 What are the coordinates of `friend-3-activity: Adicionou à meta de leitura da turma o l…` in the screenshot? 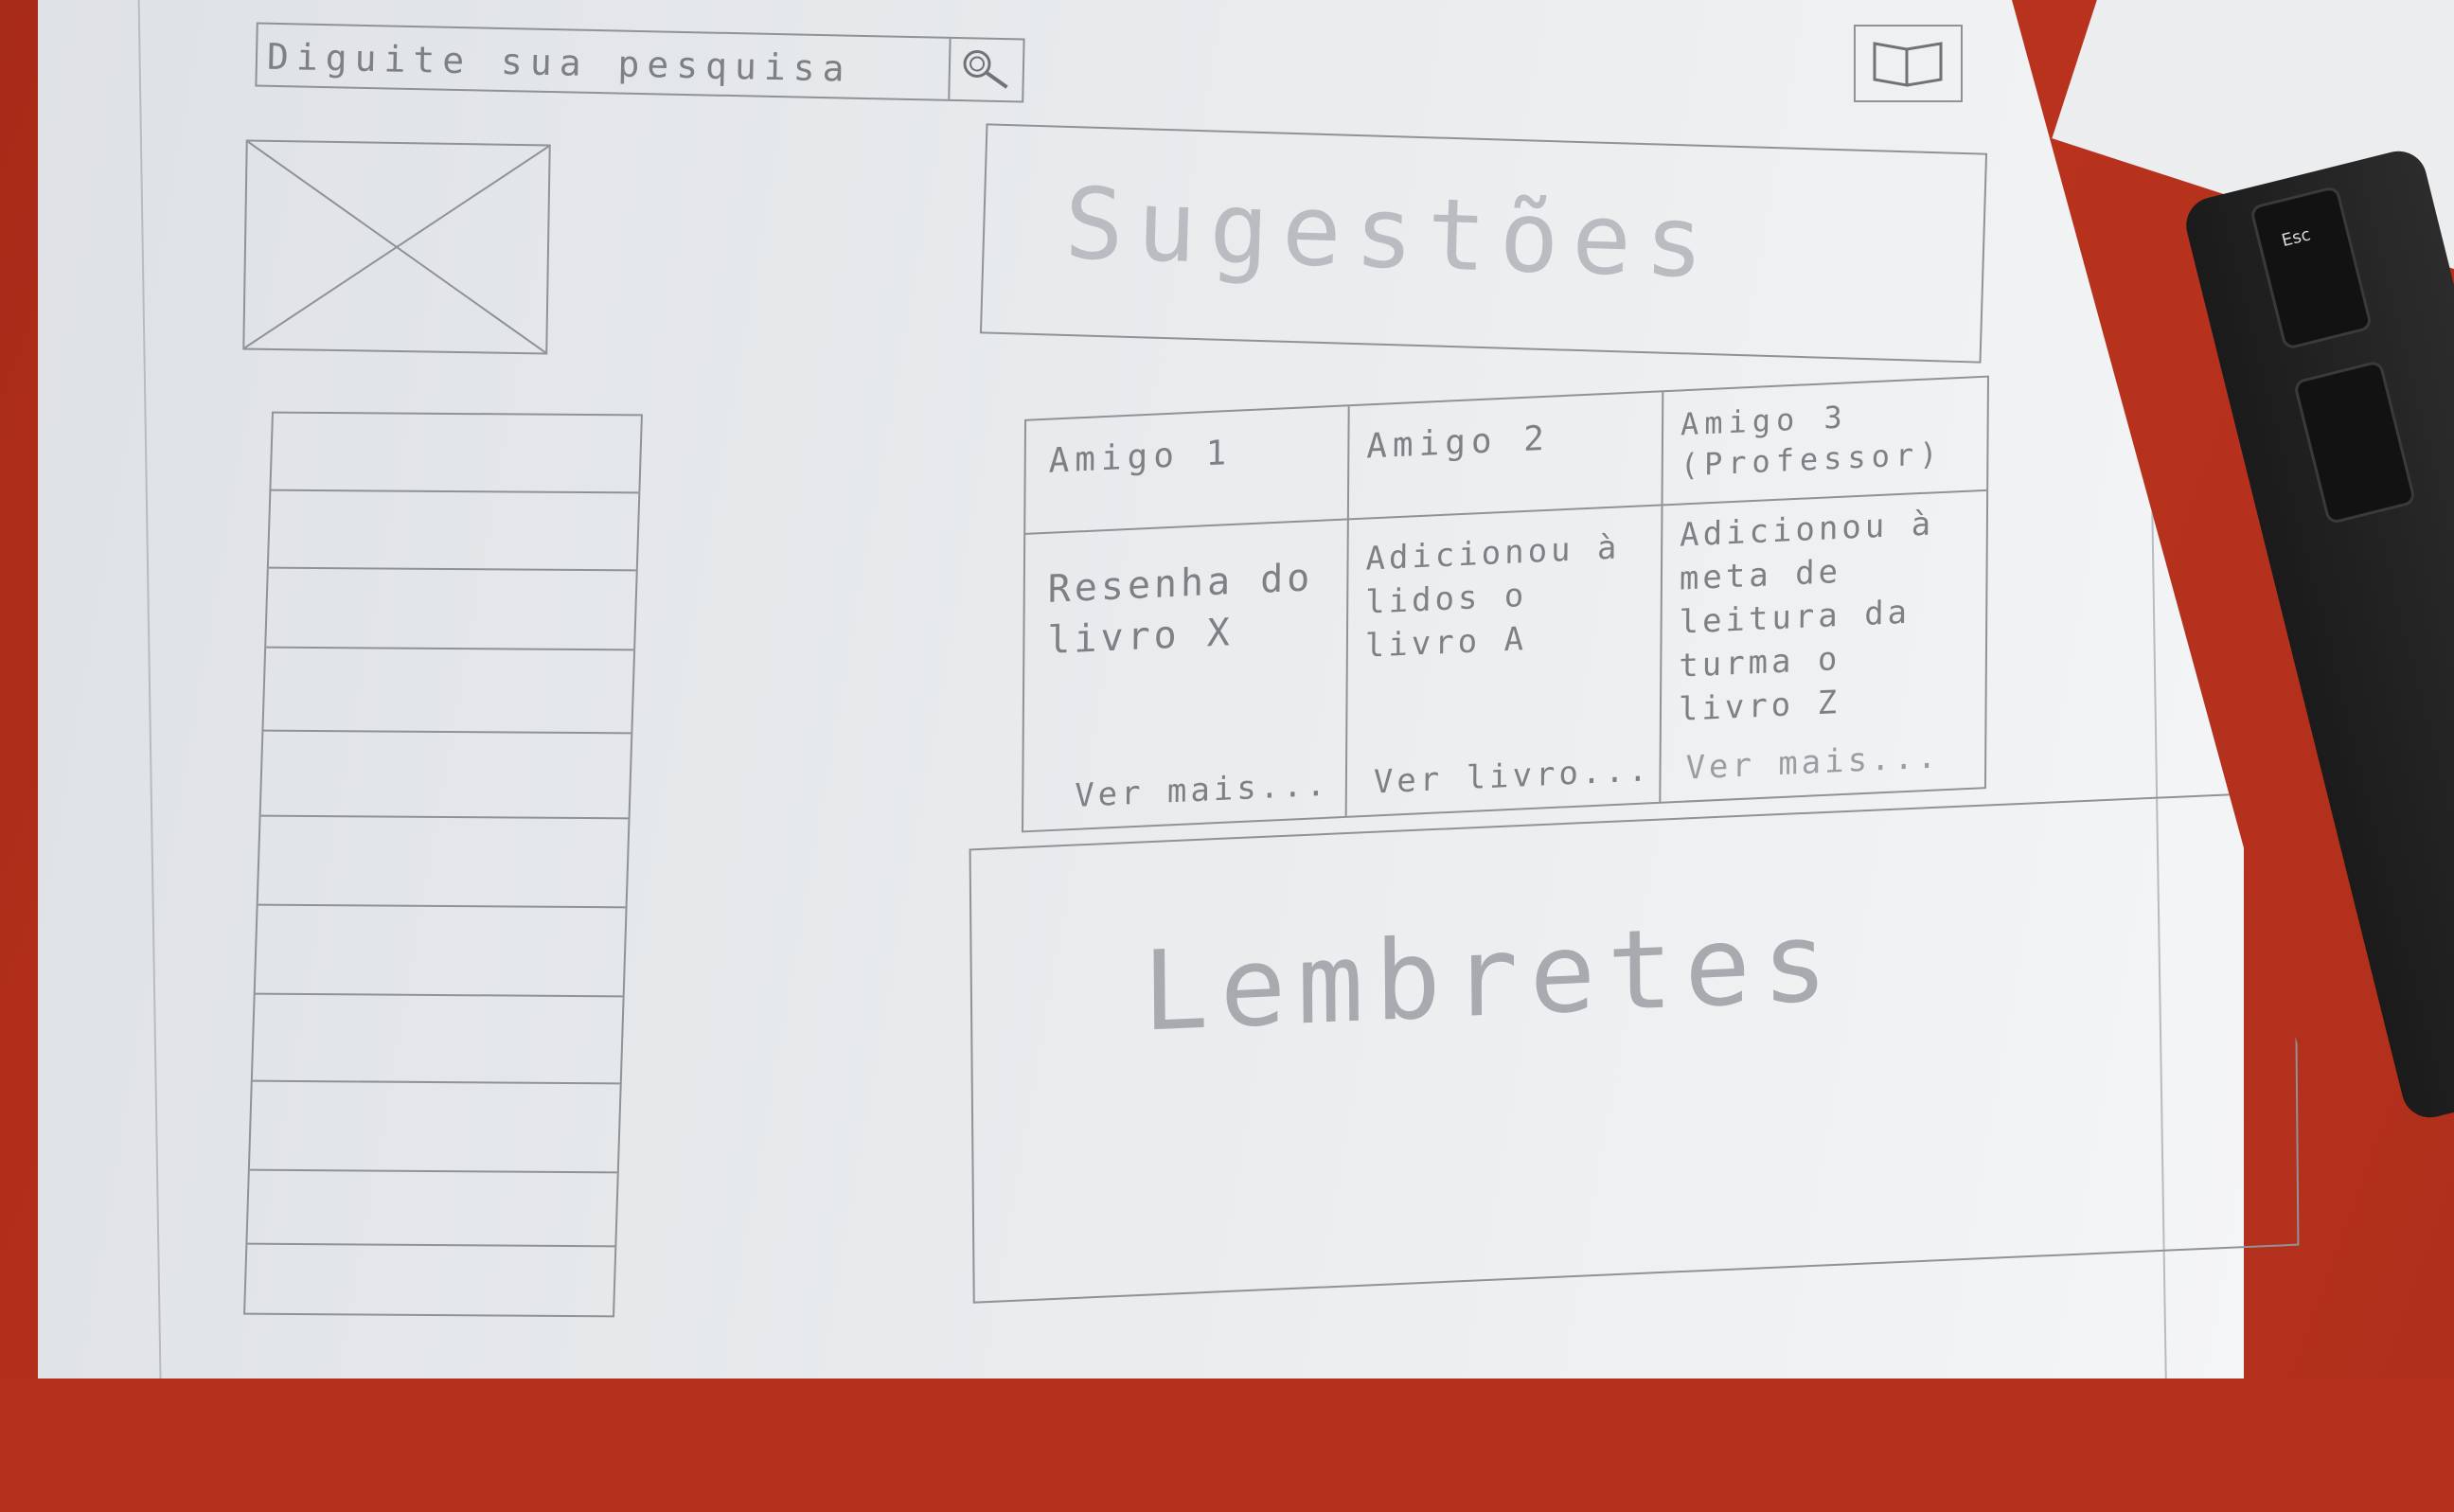 It's located at (1807, 617).